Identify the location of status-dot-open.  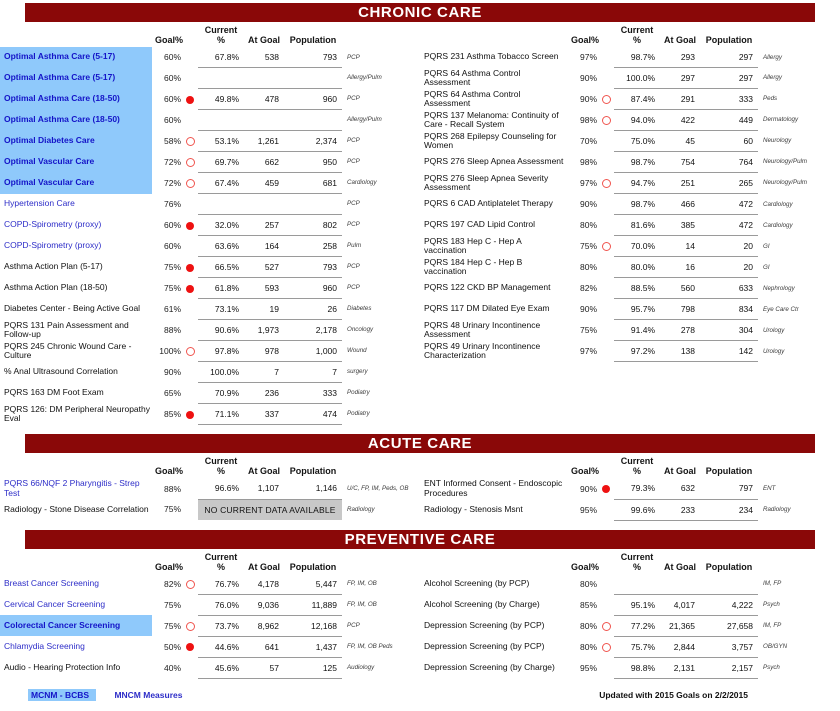
(190, 626).